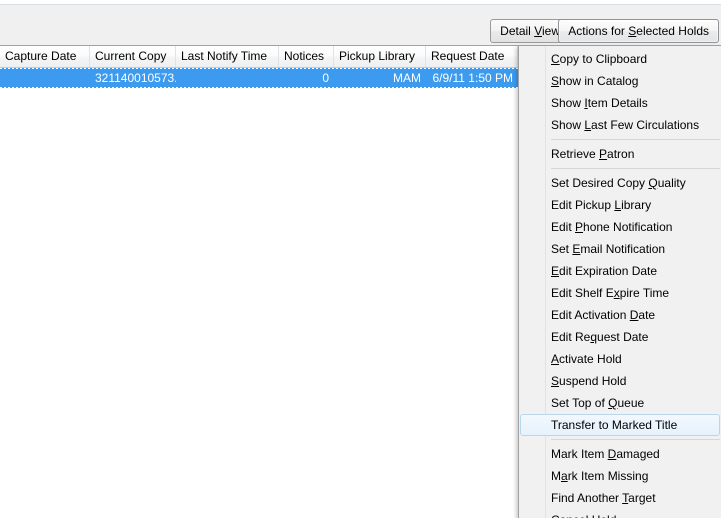  I want to click on cell-last-notify-time, so click(227, 78).